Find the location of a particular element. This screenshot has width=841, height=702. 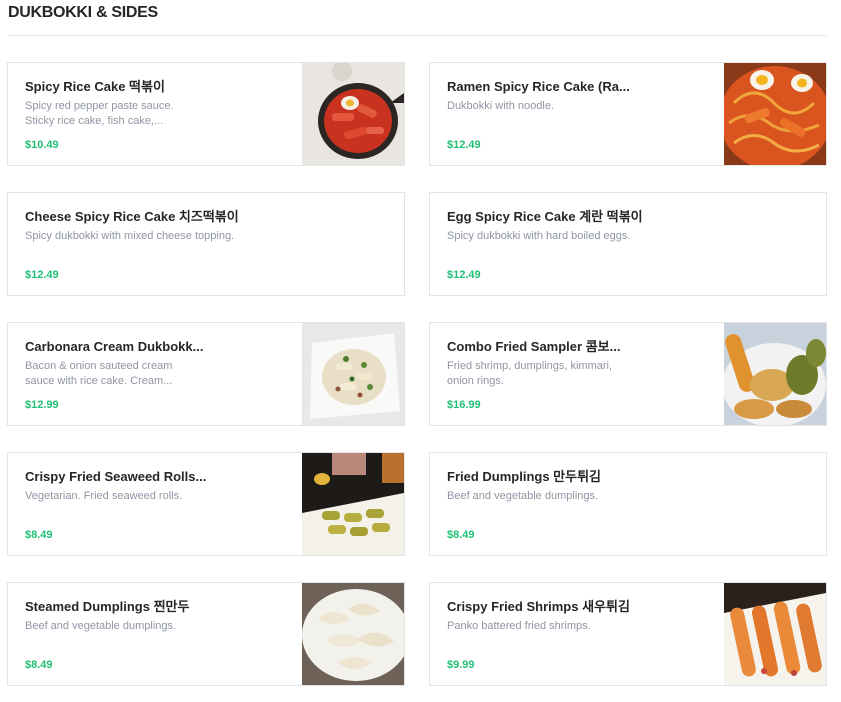

item-name: Steamed Dumplings 찐만두 is located at coordinates (107, 606).